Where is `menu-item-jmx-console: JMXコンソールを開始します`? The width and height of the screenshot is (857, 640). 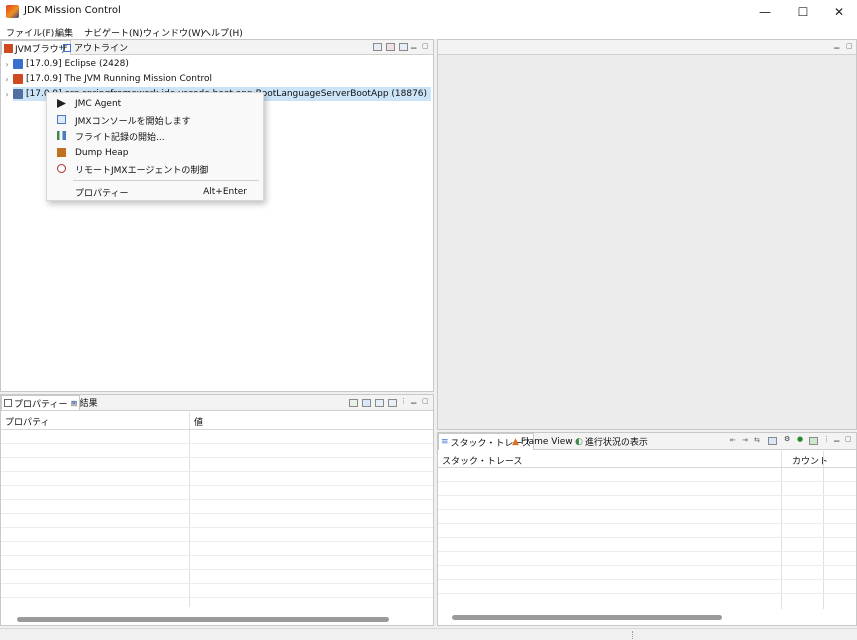
menu-item-jmx-console: JMXコンソールを開始します is located at coordinates (155, 120).